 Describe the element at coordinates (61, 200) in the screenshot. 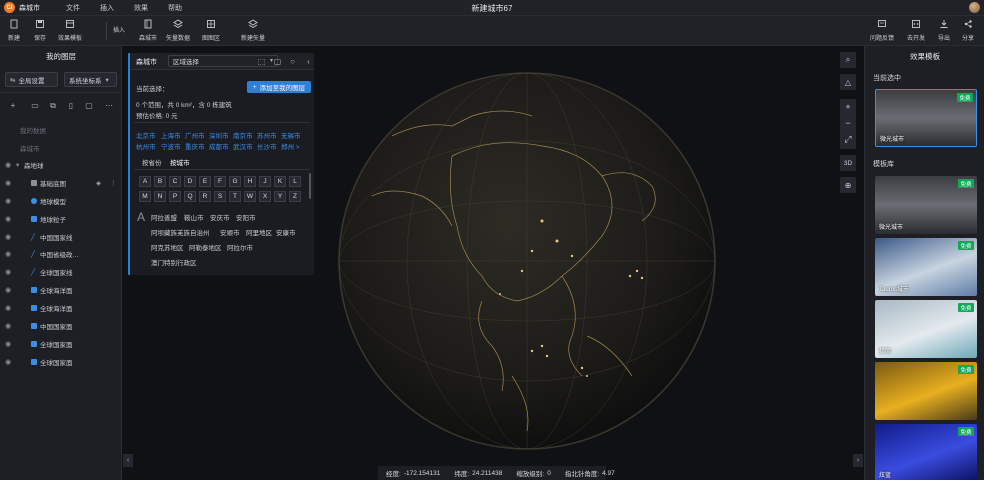

I see `tree-item: ◉ 地球模型` at that location.